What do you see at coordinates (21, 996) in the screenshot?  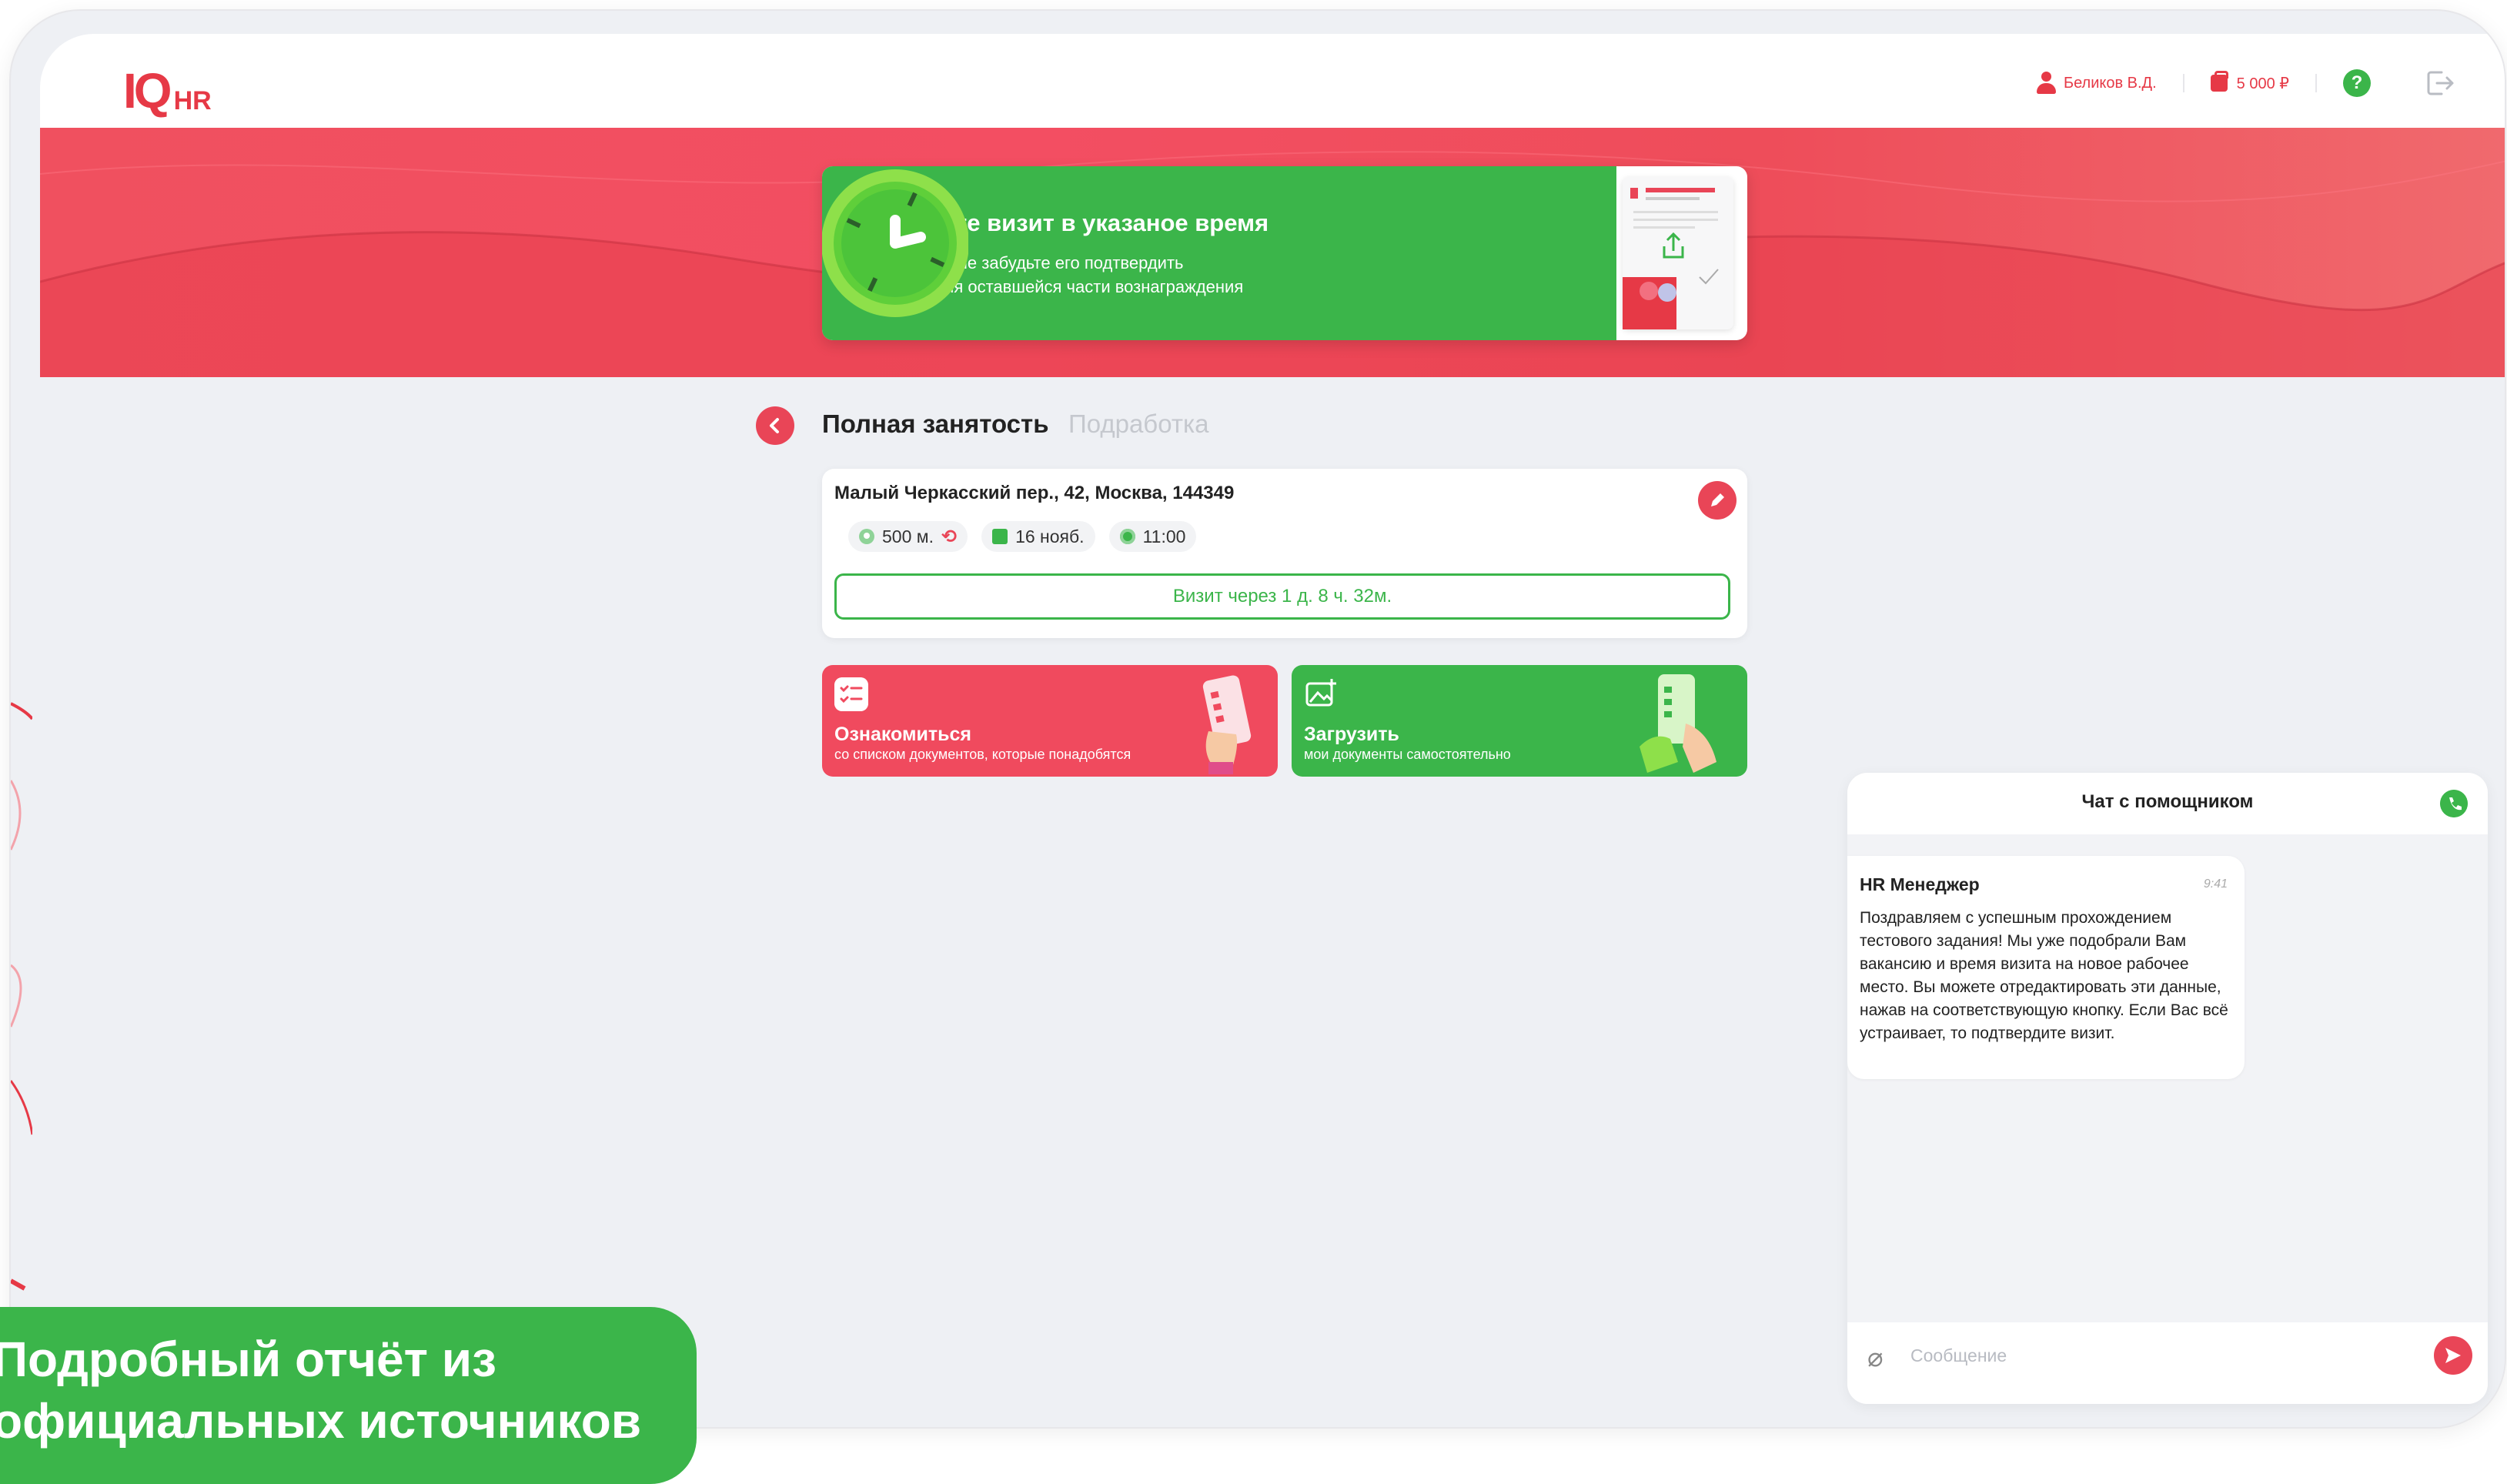 I see `decorative-lines` at bounding box center [21, 996].